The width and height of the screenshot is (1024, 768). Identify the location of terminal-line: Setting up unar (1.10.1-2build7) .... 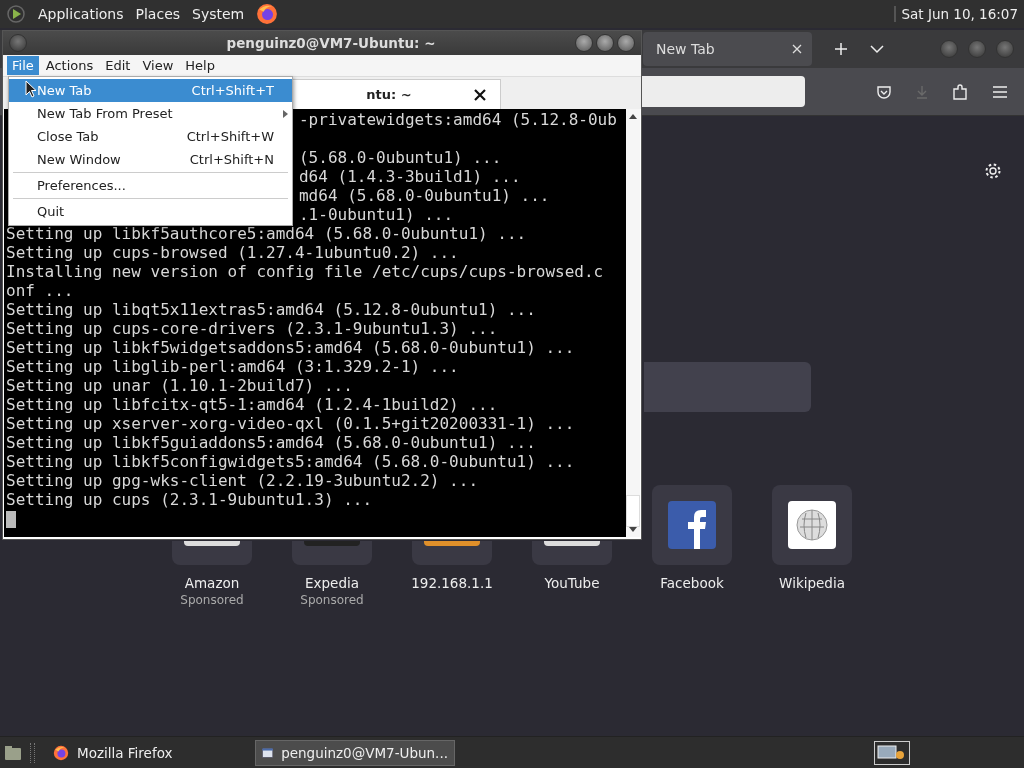
(179, 385).